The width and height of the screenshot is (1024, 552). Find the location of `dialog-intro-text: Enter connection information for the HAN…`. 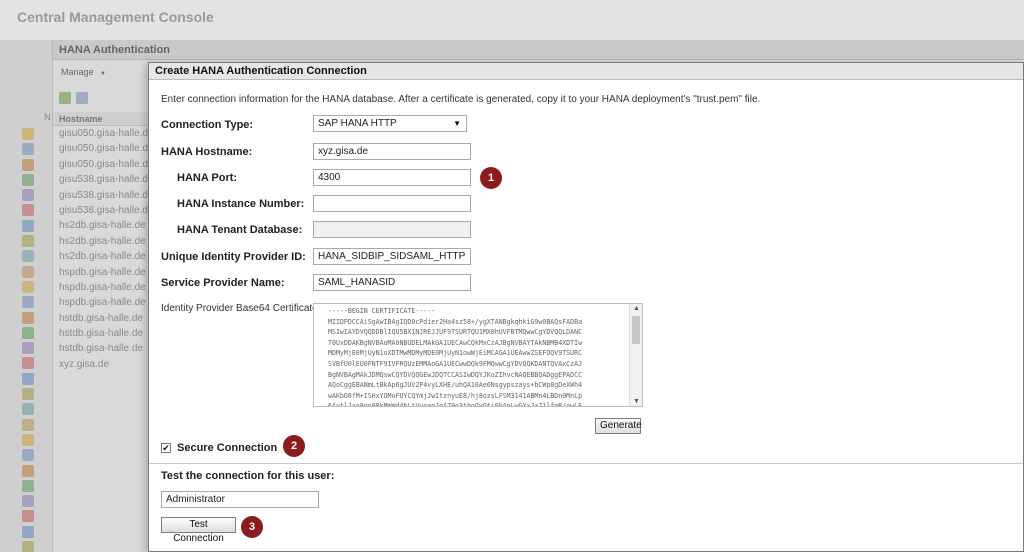

dialog-intro-text: Enter connection information for the HAN… is located at coordinates (461, 99).